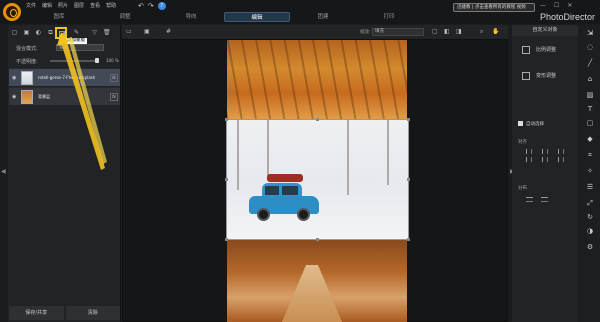 Image resolution: width=600 pixels, height=322 pixels. What do you see at coordinates (63, 5) in the screenshot?
I see `menu-photo: 照片` at bounding box center [63, 5].